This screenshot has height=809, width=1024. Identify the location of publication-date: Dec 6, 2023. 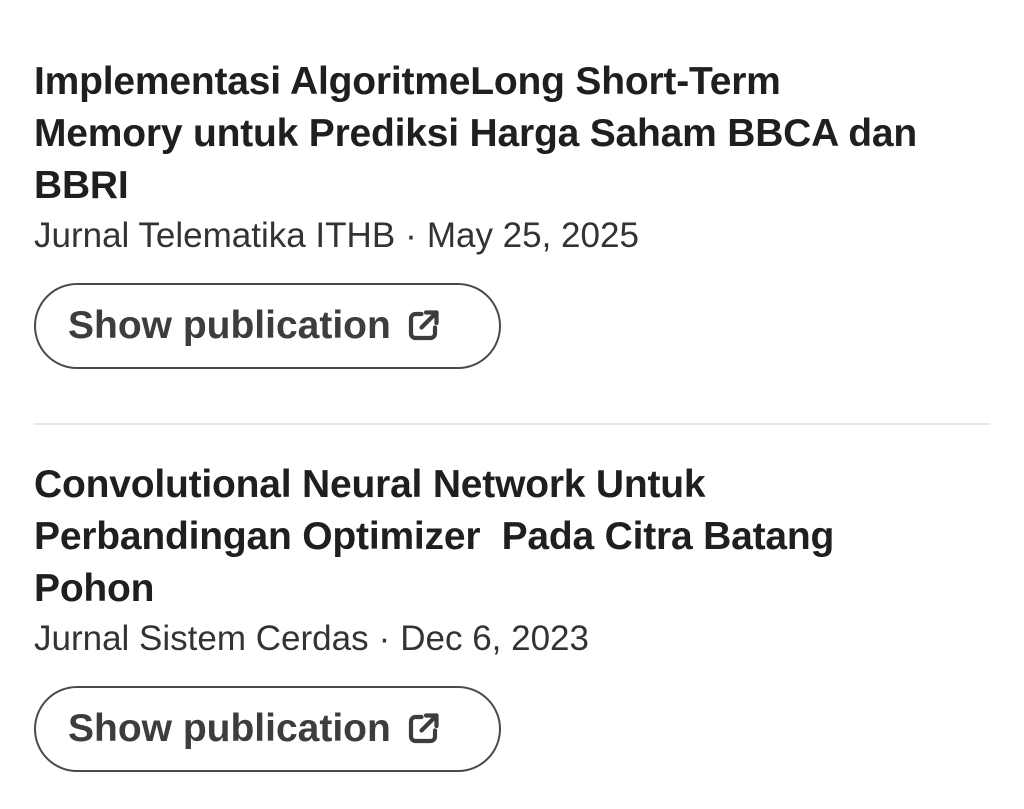
(494, 638).